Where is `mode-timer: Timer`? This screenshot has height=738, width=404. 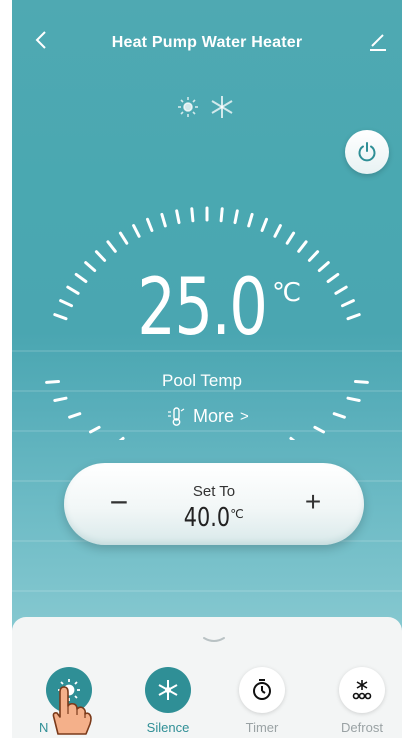
mode-timer: Timer is located at coordinates (262, 702).